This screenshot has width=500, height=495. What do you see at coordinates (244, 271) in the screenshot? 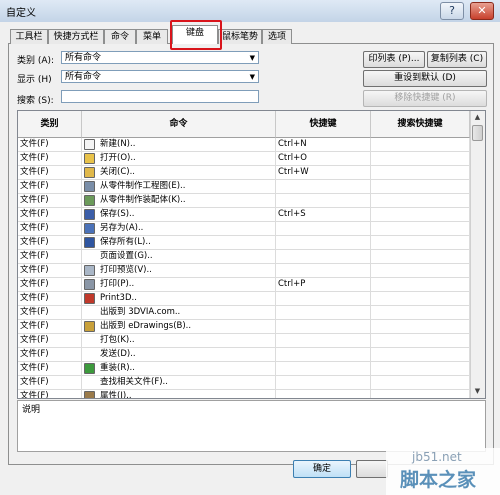
I see `table-row: 文件(F) 打印预览(V)..` at bounding box center [244, 271].